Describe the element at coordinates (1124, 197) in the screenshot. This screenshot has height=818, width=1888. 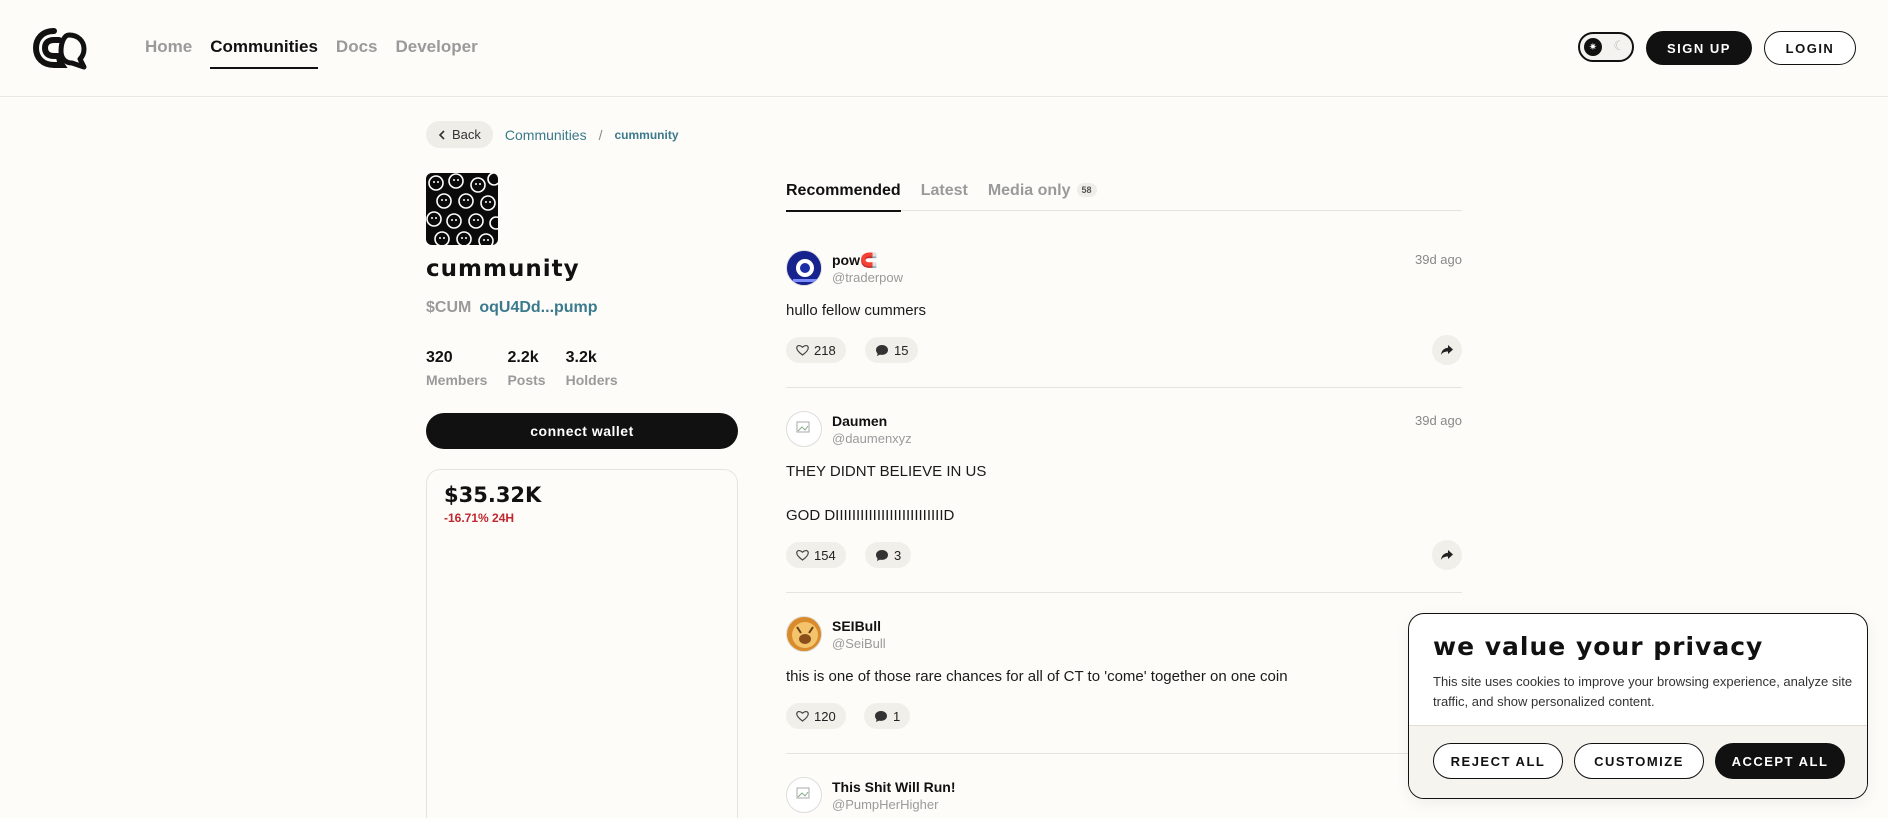
I see `feed-tabs: Recommended Latest Media only 58` at that location.